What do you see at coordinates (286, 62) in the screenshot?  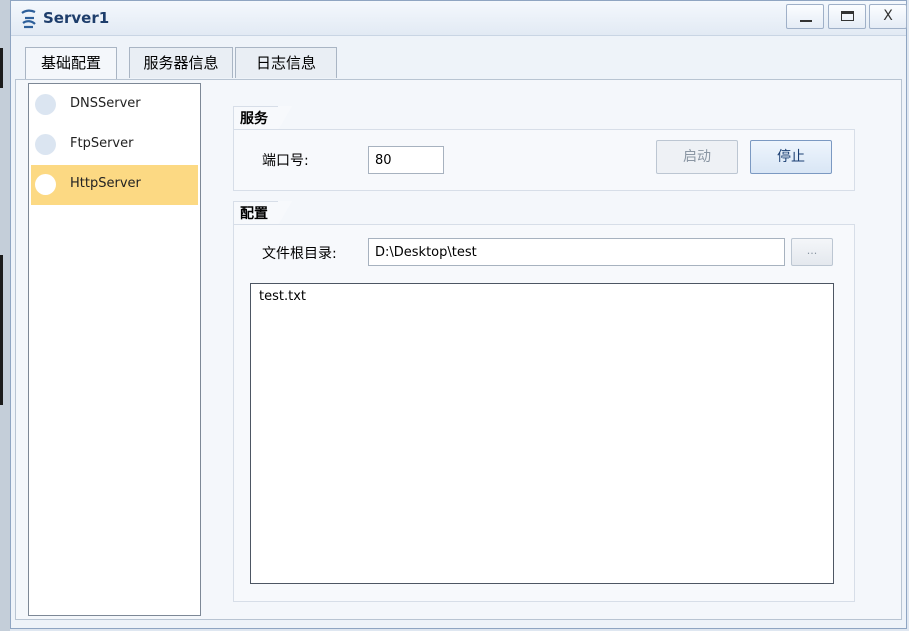 I see `tab-log-info: 日志信息` at bounding box center [286, 62].